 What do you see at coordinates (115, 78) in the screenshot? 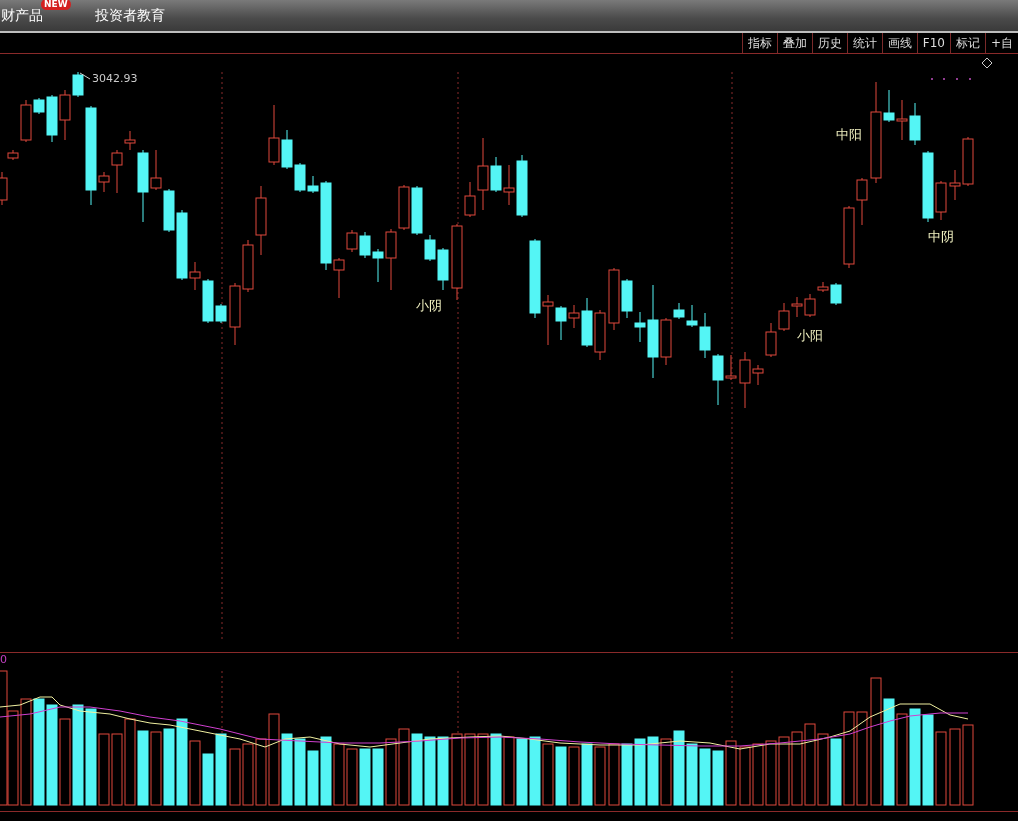
I see `price-label: 3042.93` at bounding box center [115, 78].